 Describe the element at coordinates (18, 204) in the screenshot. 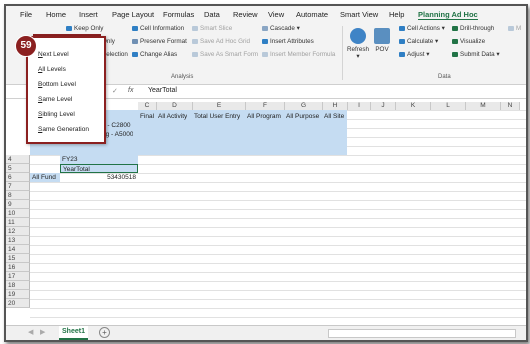

I see `row-header-9: 9` at that location.